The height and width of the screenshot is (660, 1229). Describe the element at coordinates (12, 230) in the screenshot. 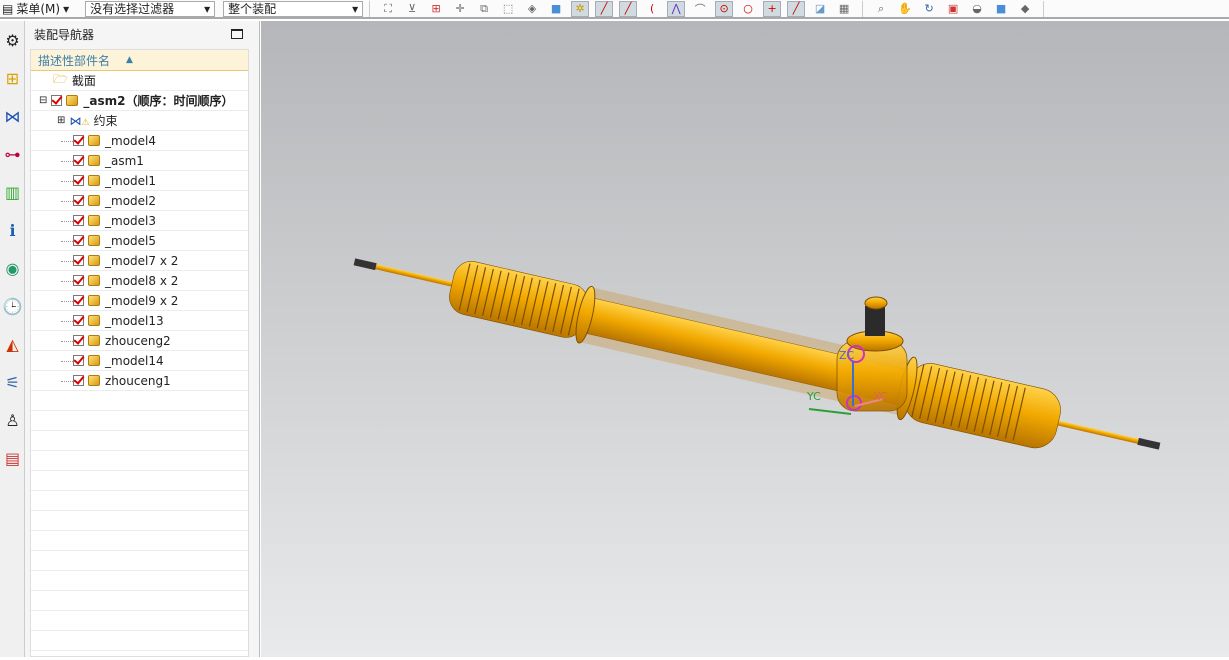

I see `info-icon: ℹ` at that location.